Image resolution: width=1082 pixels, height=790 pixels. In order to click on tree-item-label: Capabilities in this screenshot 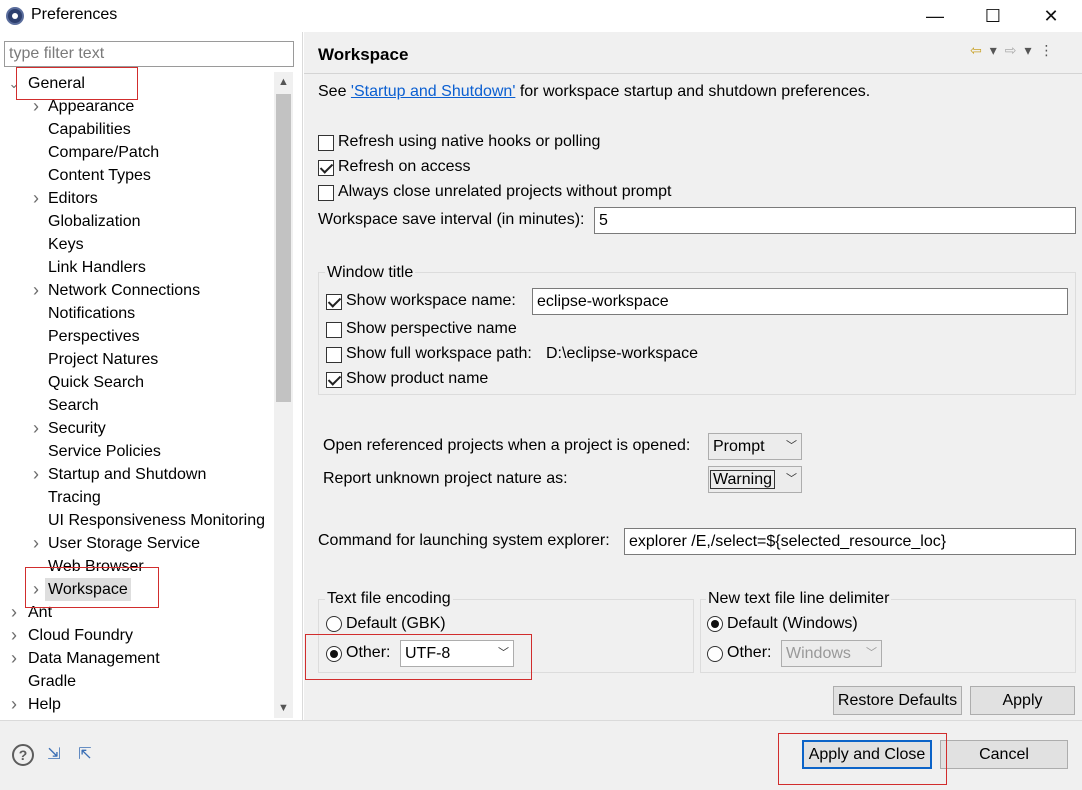, I will do `click(89, 129)`.